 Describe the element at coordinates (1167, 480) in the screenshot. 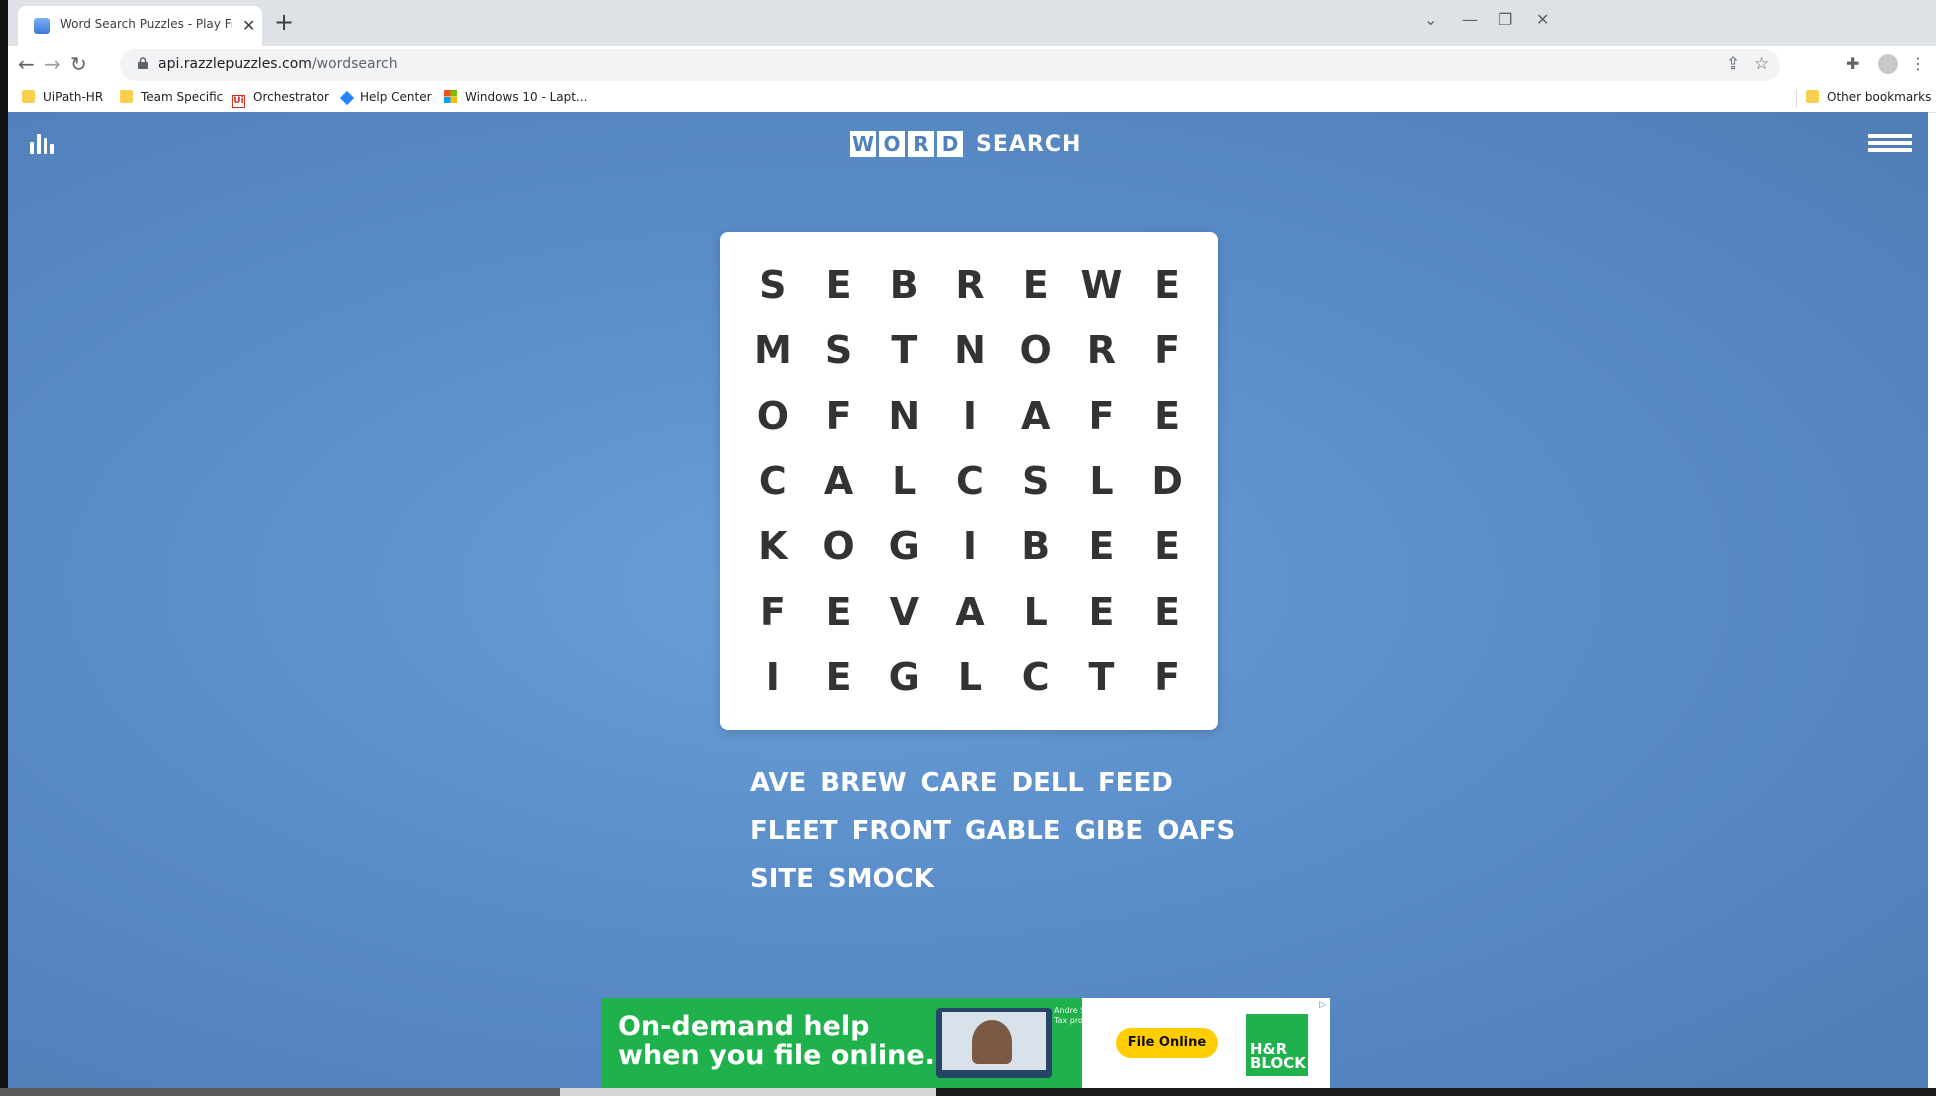

I see `grid-cell: D` at that location.